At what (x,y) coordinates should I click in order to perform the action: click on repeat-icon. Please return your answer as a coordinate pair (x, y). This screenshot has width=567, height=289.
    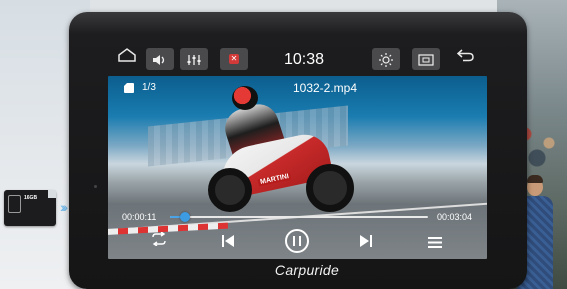
    Looking at the image, I should click on (159, 241).